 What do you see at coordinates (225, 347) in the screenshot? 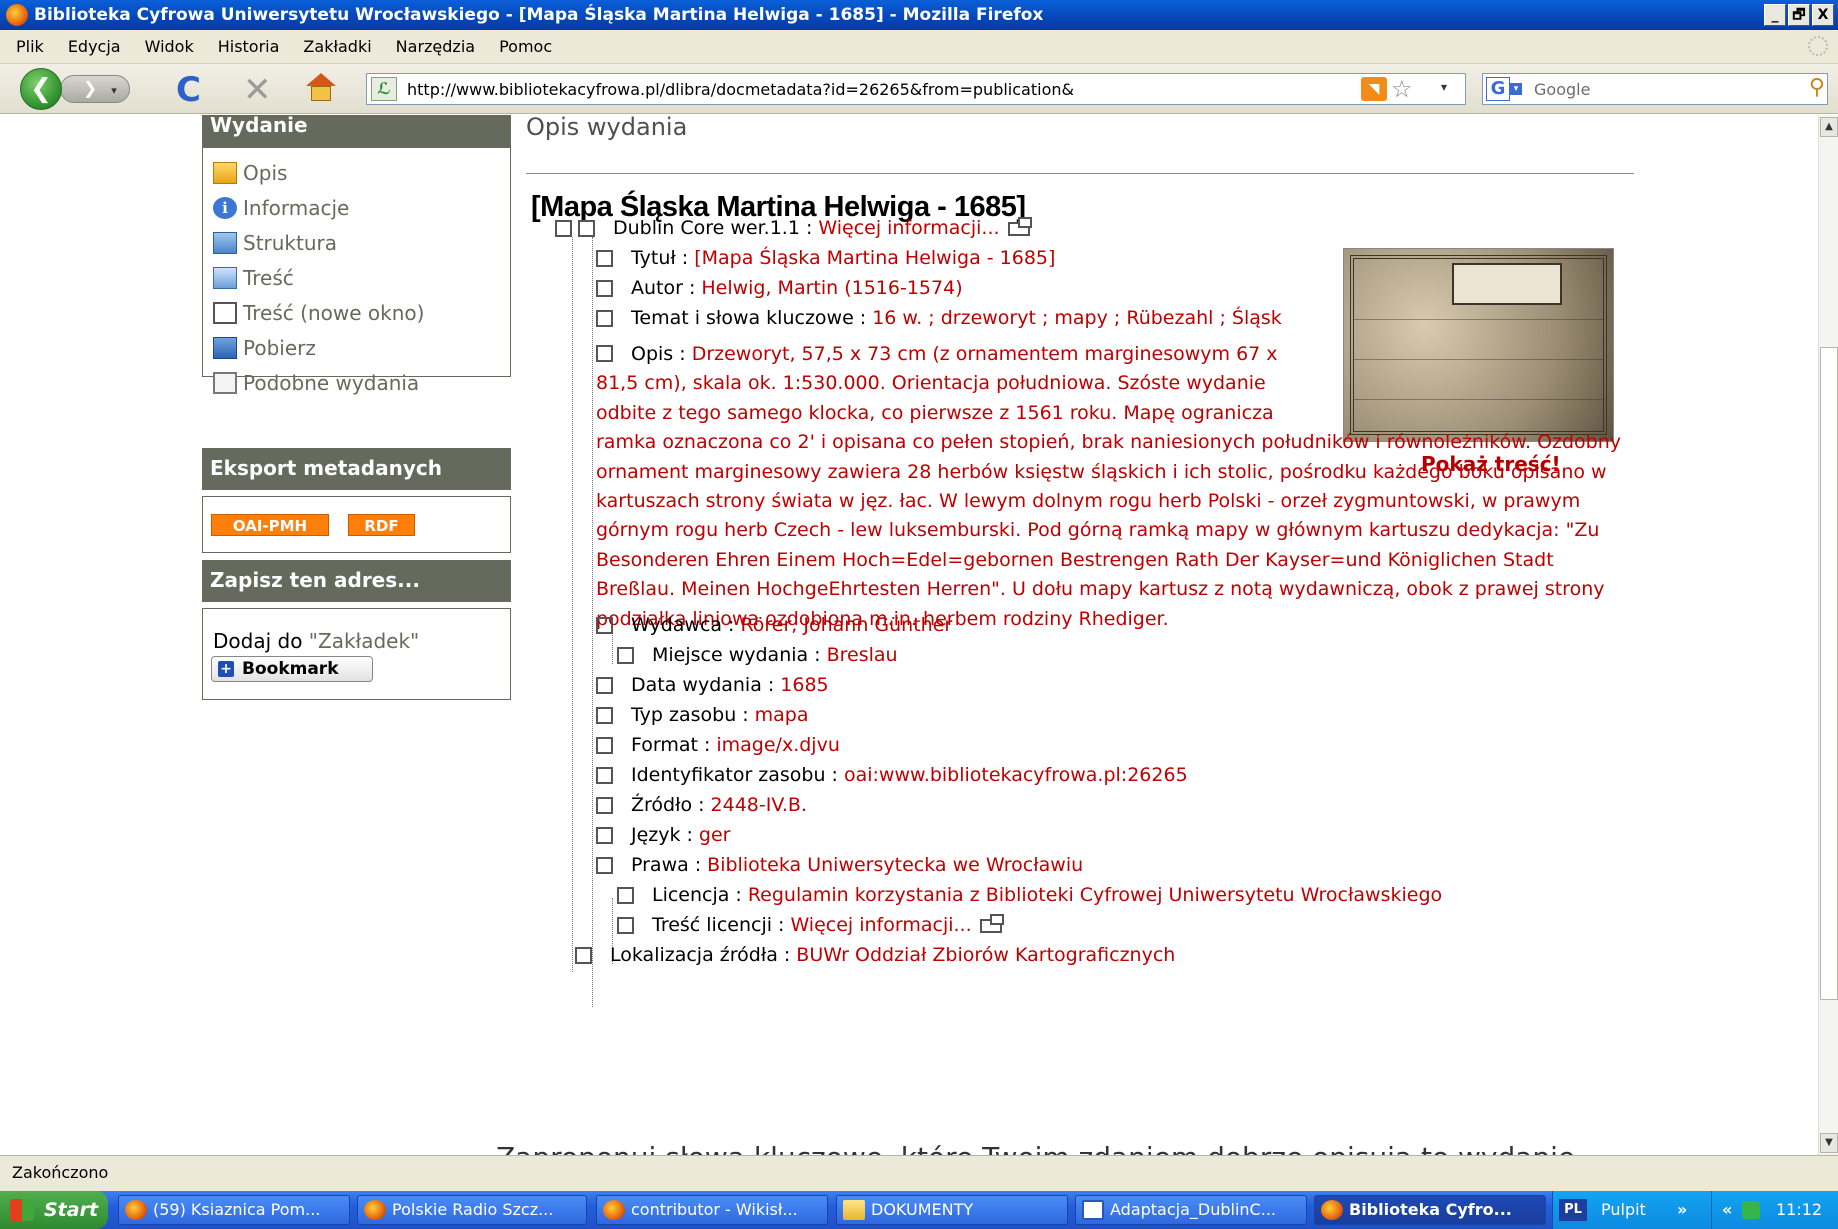
I see `save-disk-icon` at bounding box center [225, 347].